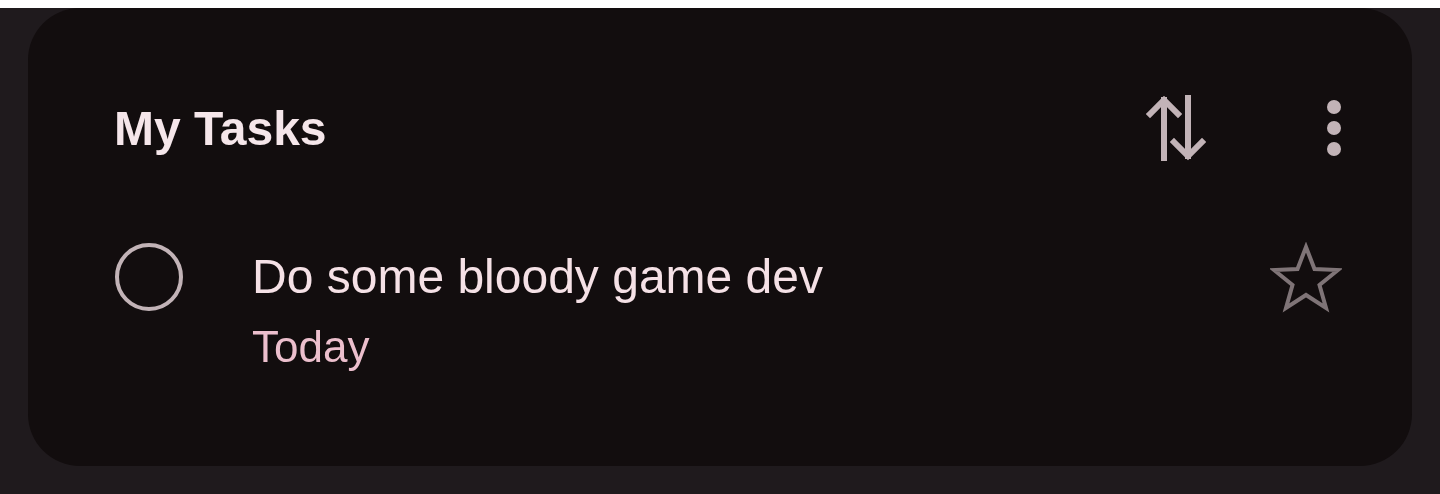 The height and width of the screenshot is (494, 1440). Describe the element at coordinates (149, 277) in the screenshot. I see `task-checkbox` at that location.